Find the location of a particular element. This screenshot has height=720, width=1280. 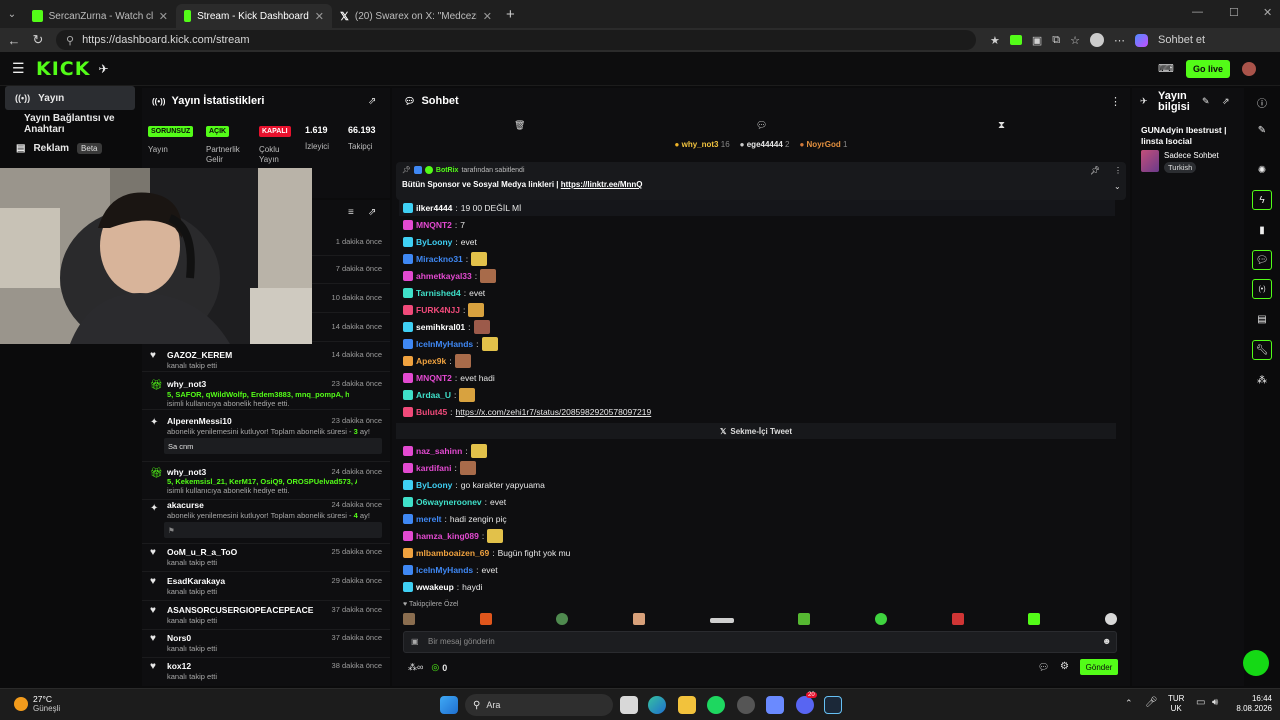

go-live-button: Go live is located at coordinates (1208, 69).